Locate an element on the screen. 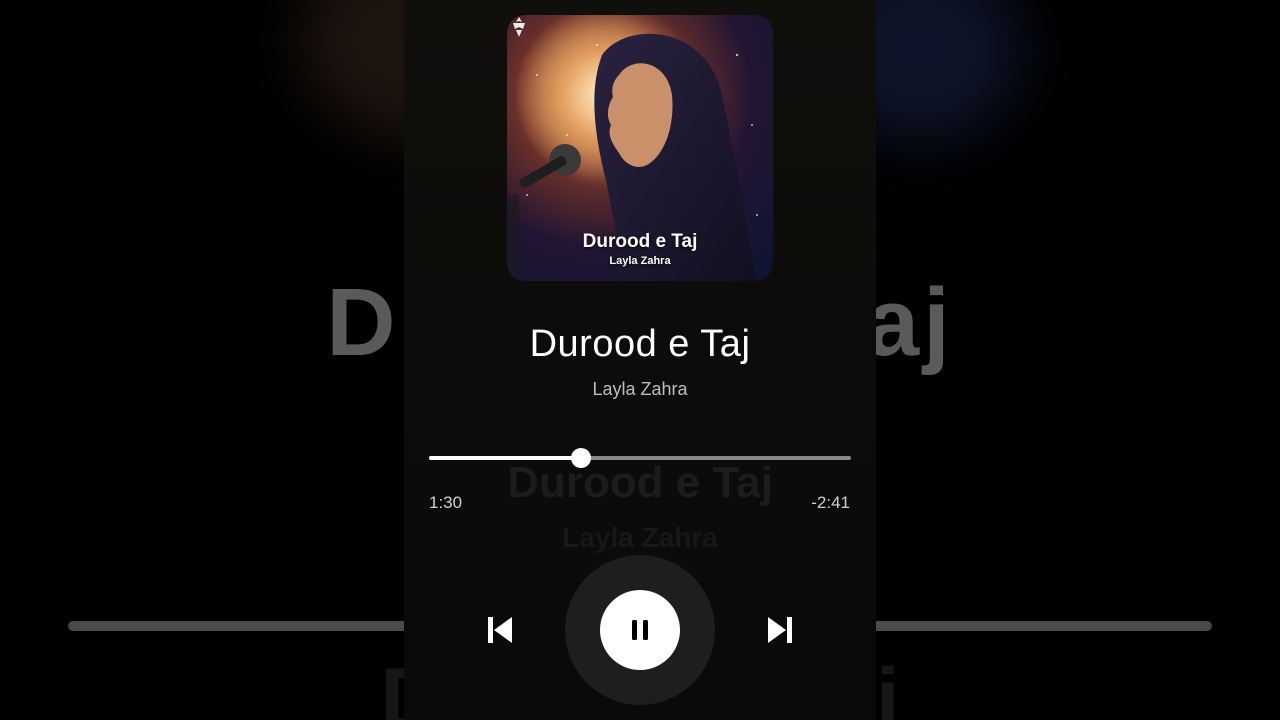 This screenshot has height=720, width=1280. progress-thumb is located at coordinates (580, 458).